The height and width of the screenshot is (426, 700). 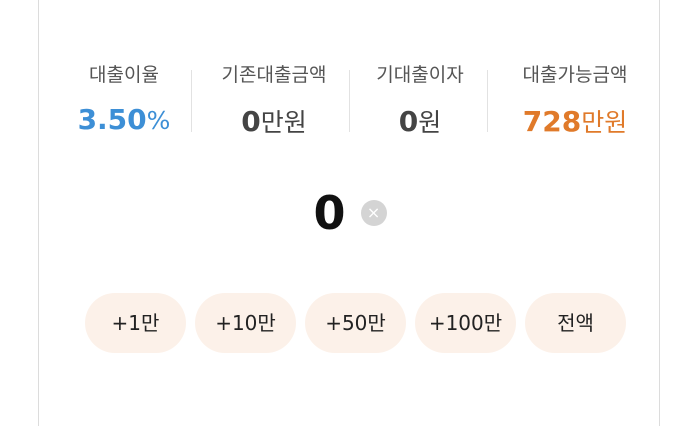 What do you see at coordinates (329, 213) in the screenshot?
I see `amount-value: 0` at bounding box center [329, 213].